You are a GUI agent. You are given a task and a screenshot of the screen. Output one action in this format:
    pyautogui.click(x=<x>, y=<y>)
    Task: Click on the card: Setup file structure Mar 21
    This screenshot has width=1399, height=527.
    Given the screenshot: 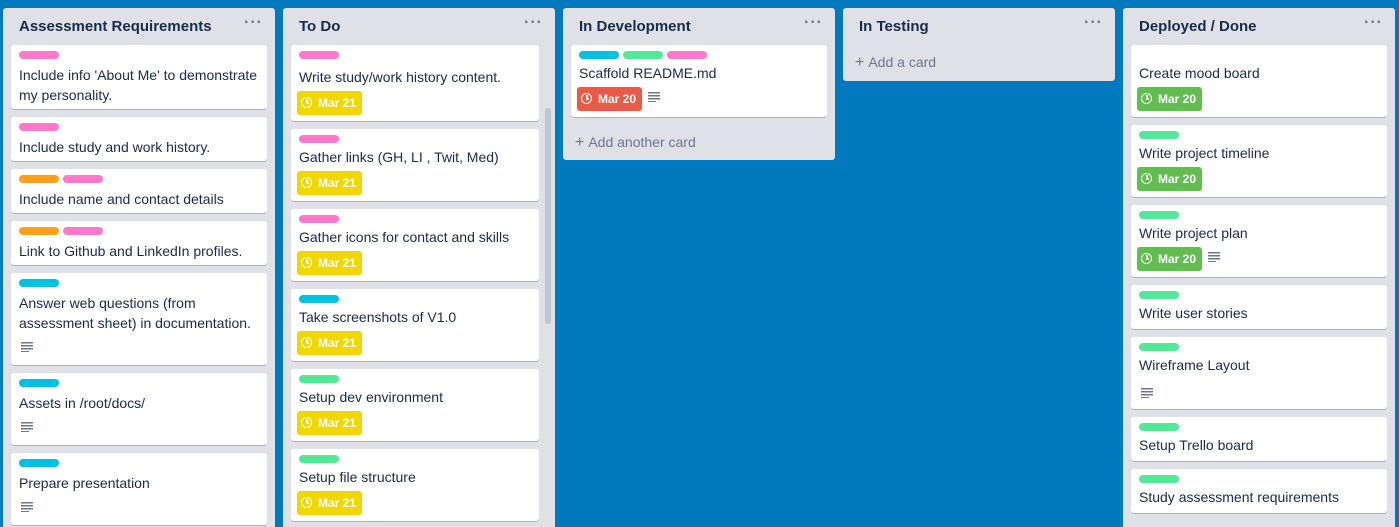 What is the action you would take?
    pyautogui.click(x=415, y=485)
    